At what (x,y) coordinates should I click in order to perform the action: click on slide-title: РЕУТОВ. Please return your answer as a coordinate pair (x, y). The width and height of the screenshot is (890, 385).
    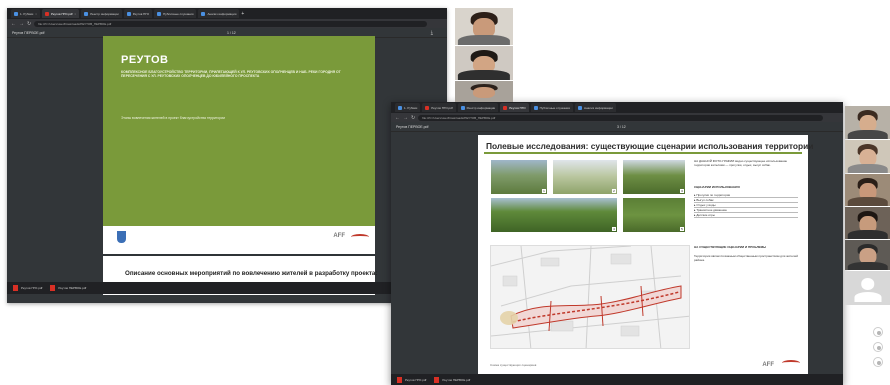
    Looking at the image, I should click on (145, 60).